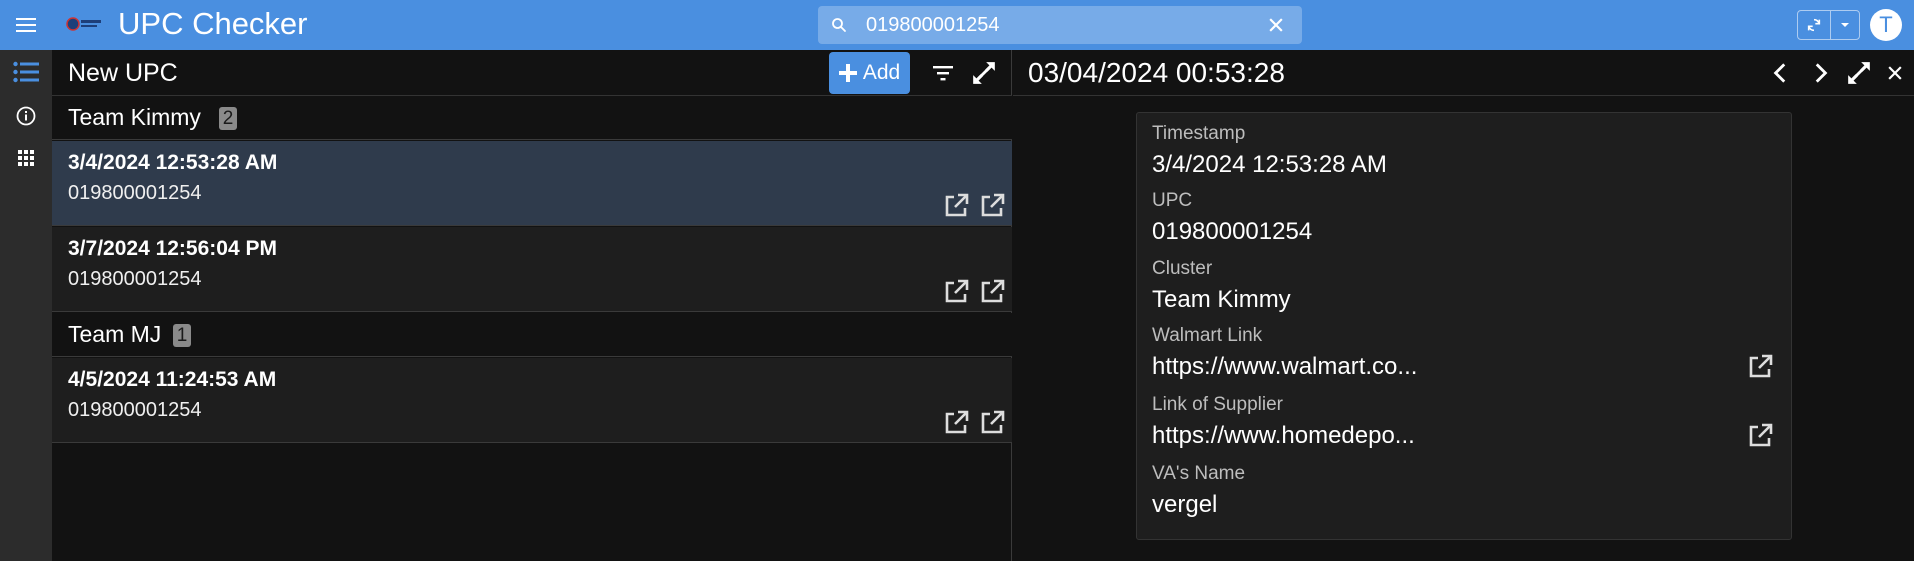  What do you see at coordinates (1463, 73) in the screenshot?
I see `detail-panel-header: 03/04/2024 00:53:28` at bounding box center [1463, 73].